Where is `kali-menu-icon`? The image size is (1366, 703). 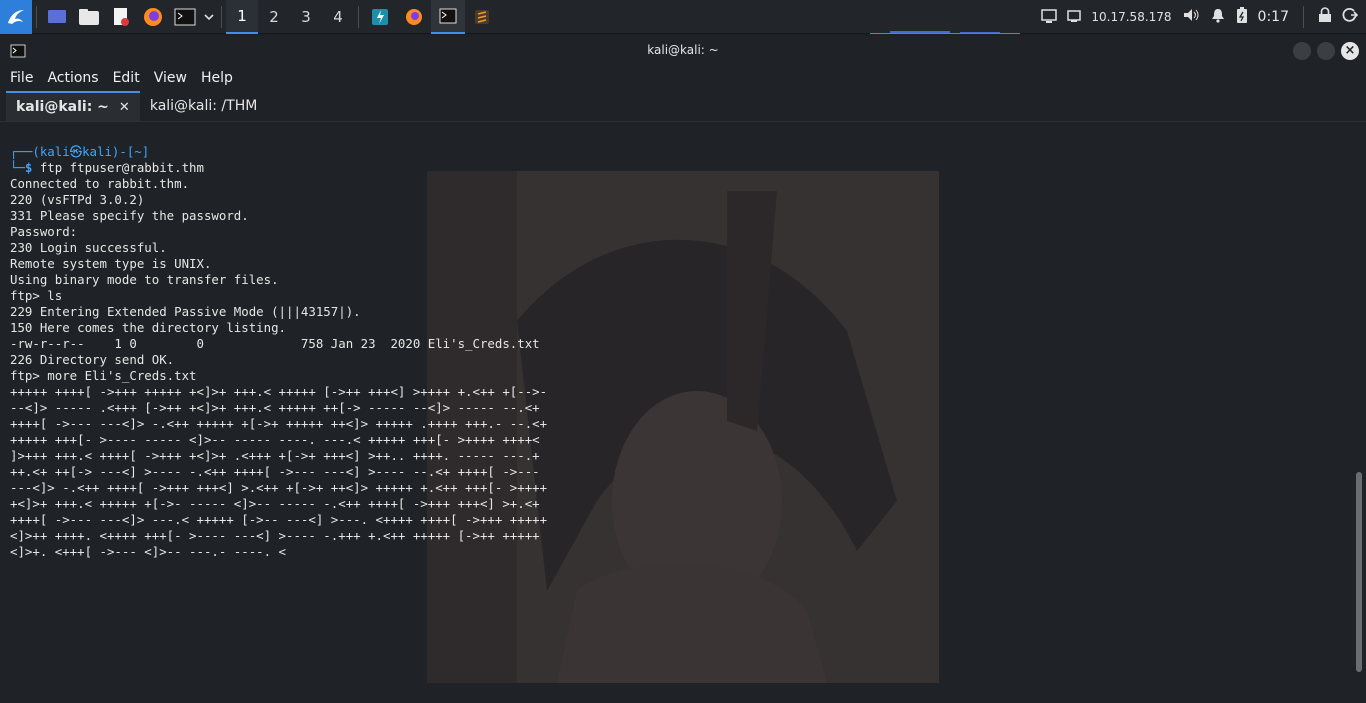
kali-menu-icon is located at coordinates (16, 17).